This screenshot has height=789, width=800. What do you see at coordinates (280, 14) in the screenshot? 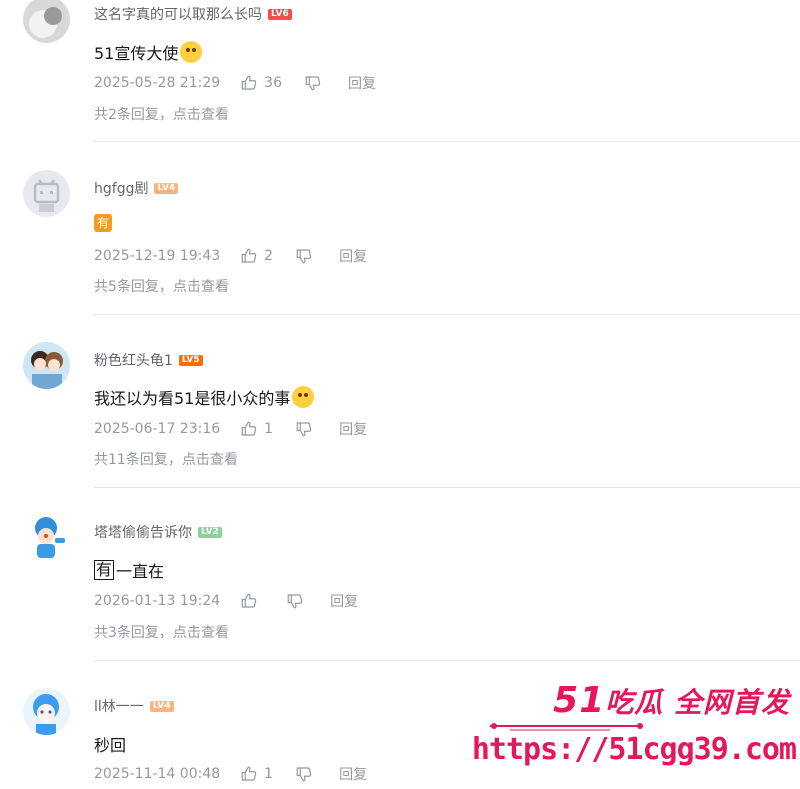
I see `level-badge: LV6` at bounding box center [280, 14].